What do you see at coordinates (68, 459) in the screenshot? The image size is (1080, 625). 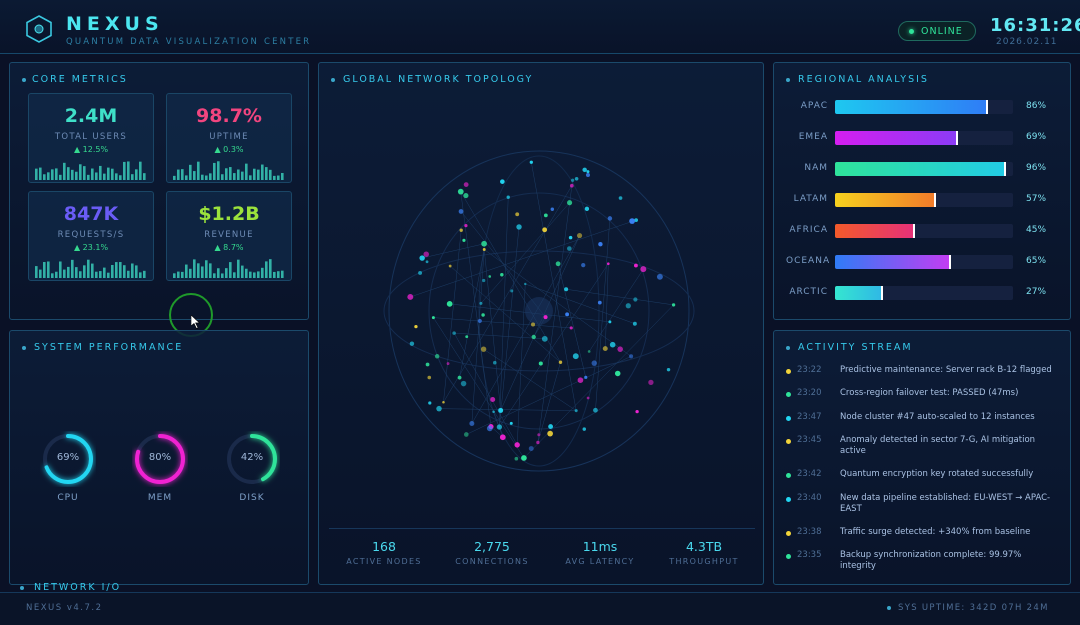 I see `gauge-cpu: 69%` at bounding box center [68, 459].